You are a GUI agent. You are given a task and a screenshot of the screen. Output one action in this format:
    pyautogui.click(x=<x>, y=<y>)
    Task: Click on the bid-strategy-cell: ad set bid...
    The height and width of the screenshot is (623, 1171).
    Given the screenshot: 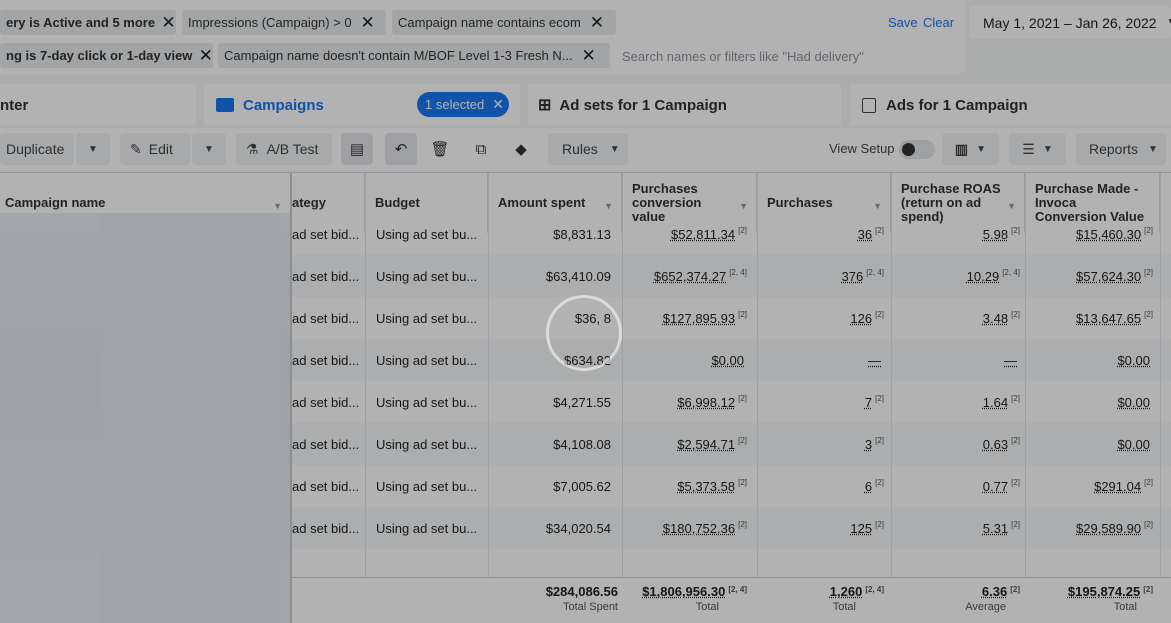 What is the action you would take?
    pyautogui.click(x=327, y=486)
    